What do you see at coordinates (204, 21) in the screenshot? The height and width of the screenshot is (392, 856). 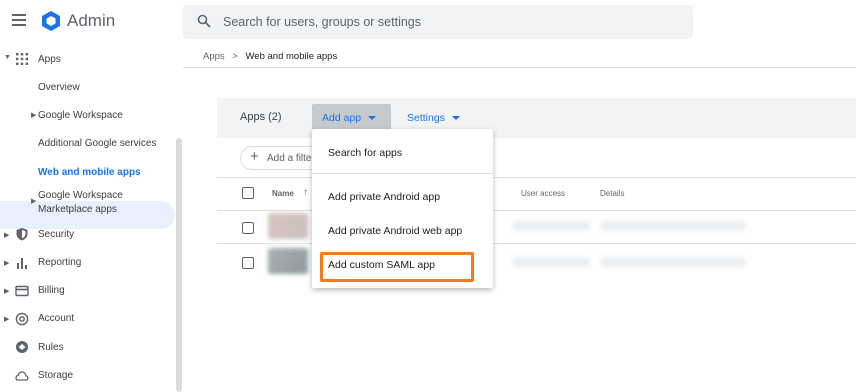 I see `search-icon` at bounding box center [204, 21].